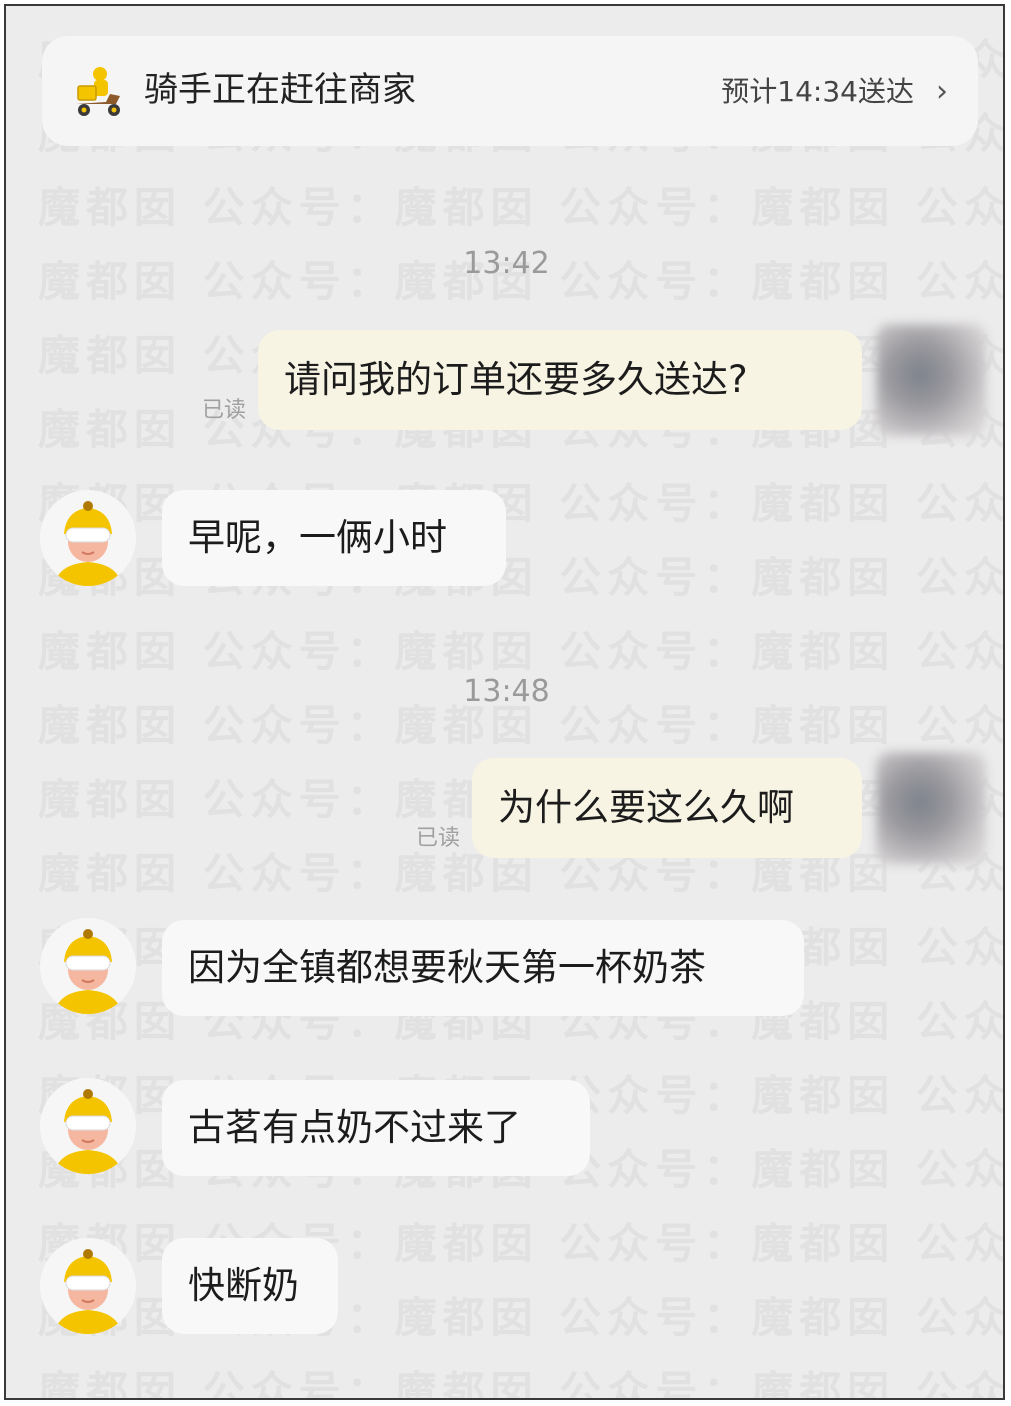 The image size is (1011, 1406). I want to click on eta-text: 预计14:34送达, so click(817, 91).